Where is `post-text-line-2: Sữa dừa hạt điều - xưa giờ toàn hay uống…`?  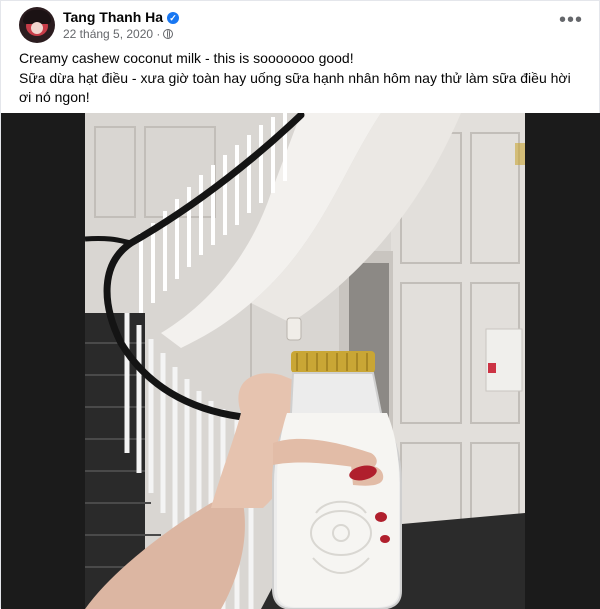 post-text-line-2: Sữa dừa hạt điều - xưa giờ toàn hay uống… is located at coordinates (295, 87).